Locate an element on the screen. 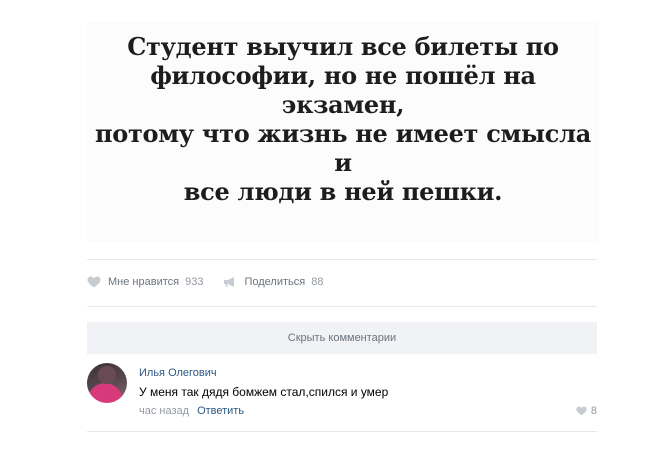  comment-like-button: 8 is located at coordinates (586, 411).